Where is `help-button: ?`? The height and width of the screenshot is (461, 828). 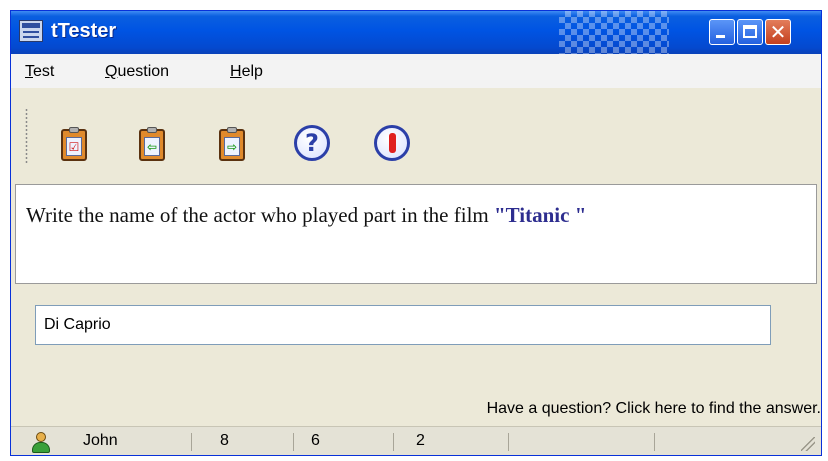
help-button: ? is located at coordinates (313, 146).